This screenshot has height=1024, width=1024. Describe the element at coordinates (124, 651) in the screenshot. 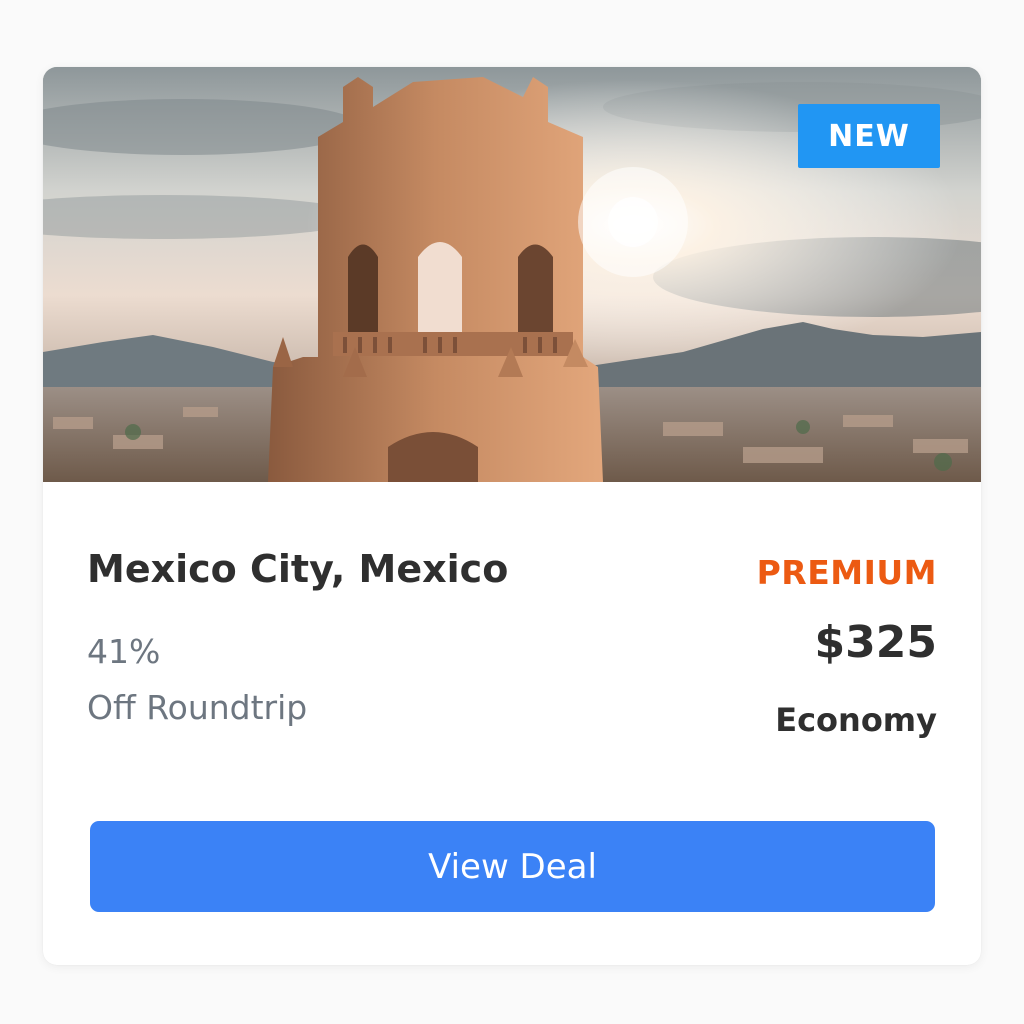

I see `discount-percent: 41%` at that location.